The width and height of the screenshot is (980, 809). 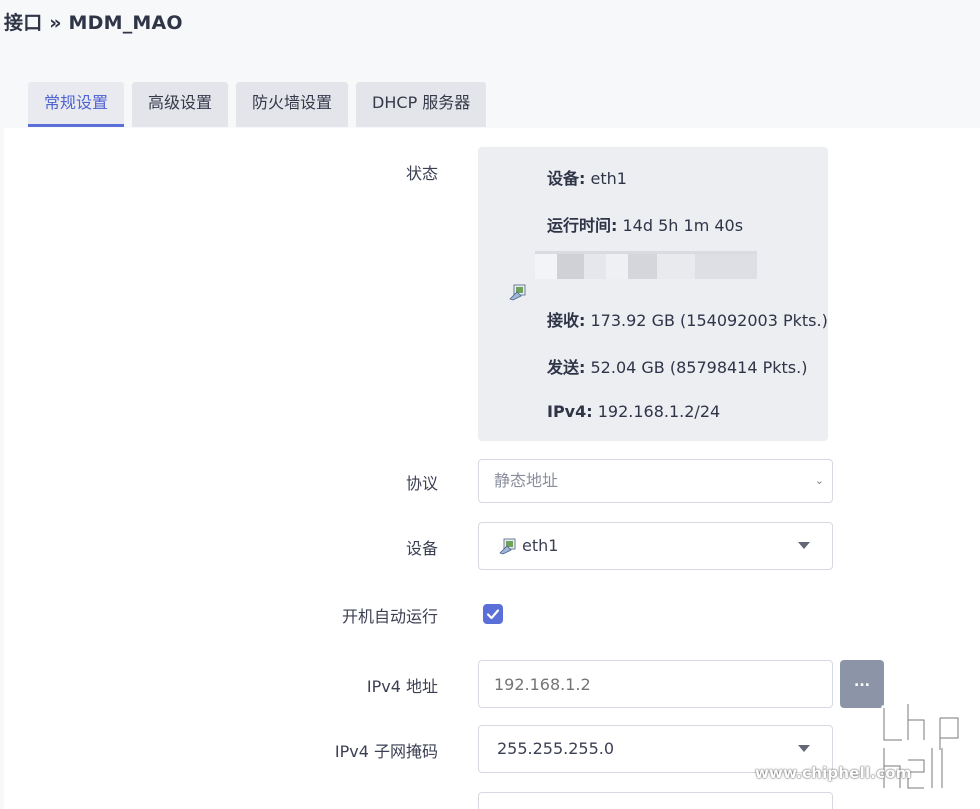 I want to click on redacted-divider, so click(x=646, y=252).